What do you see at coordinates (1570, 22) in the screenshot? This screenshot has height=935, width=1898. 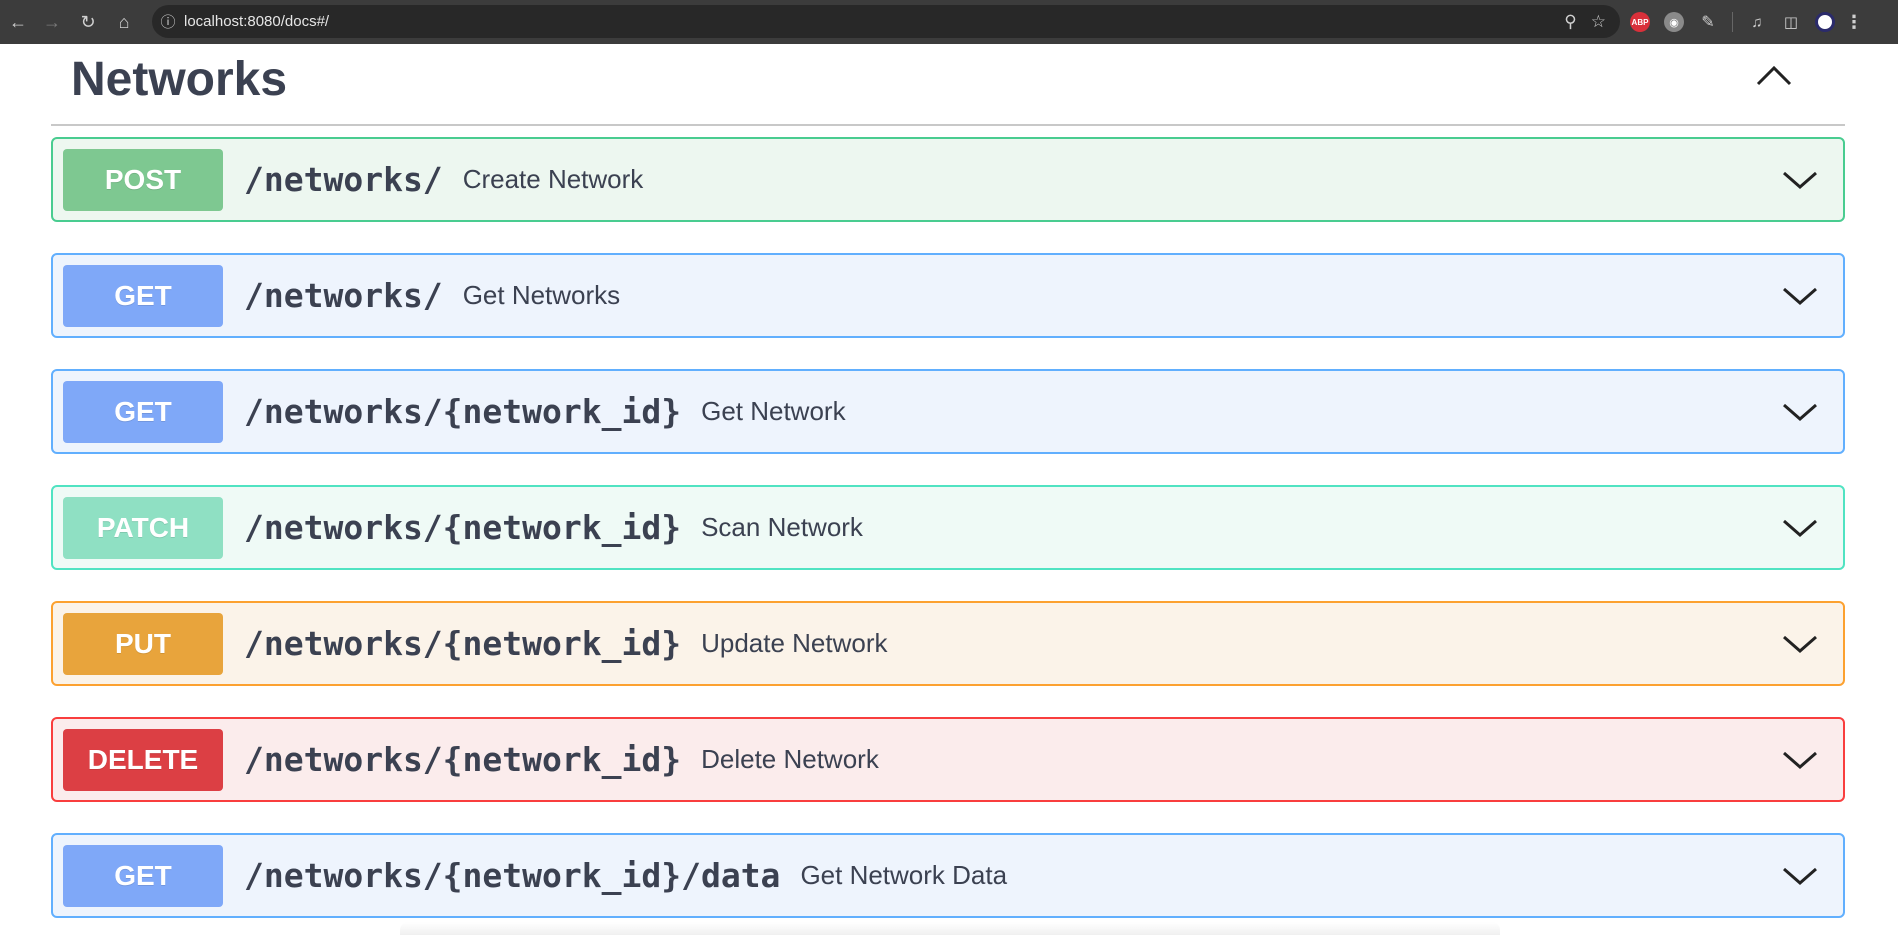 I see `zoom-icon: ⚲` at bounding box center [1570, 22].